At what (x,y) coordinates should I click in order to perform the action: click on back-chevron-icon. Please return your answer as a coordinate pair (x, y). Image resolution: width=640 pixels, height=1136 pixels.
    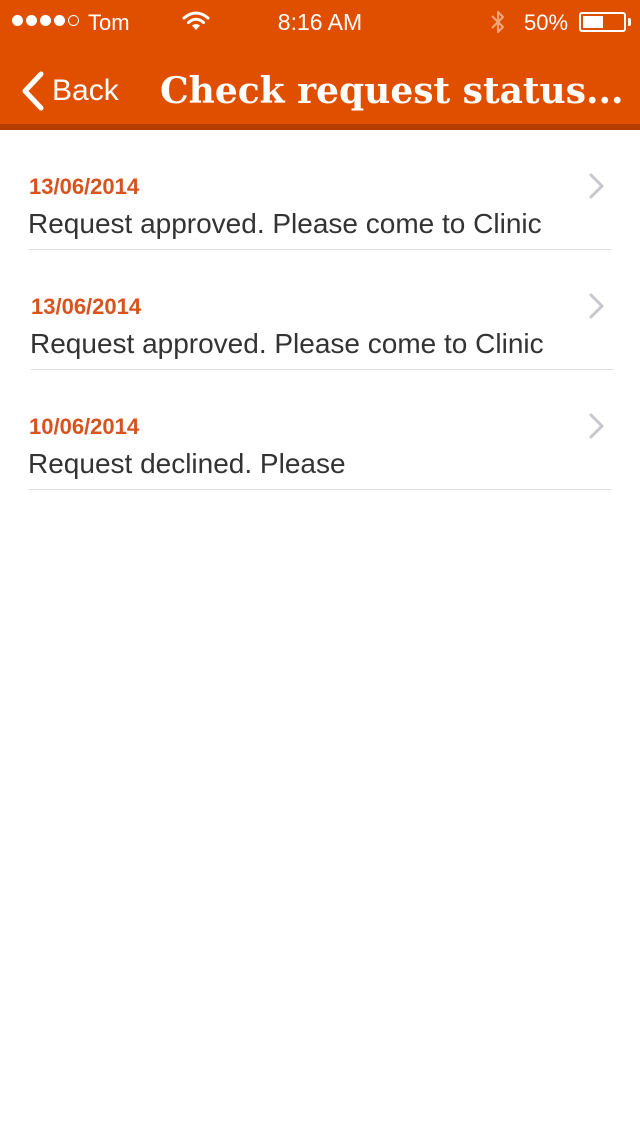
    Looking at the image, I should click on (33, 91).